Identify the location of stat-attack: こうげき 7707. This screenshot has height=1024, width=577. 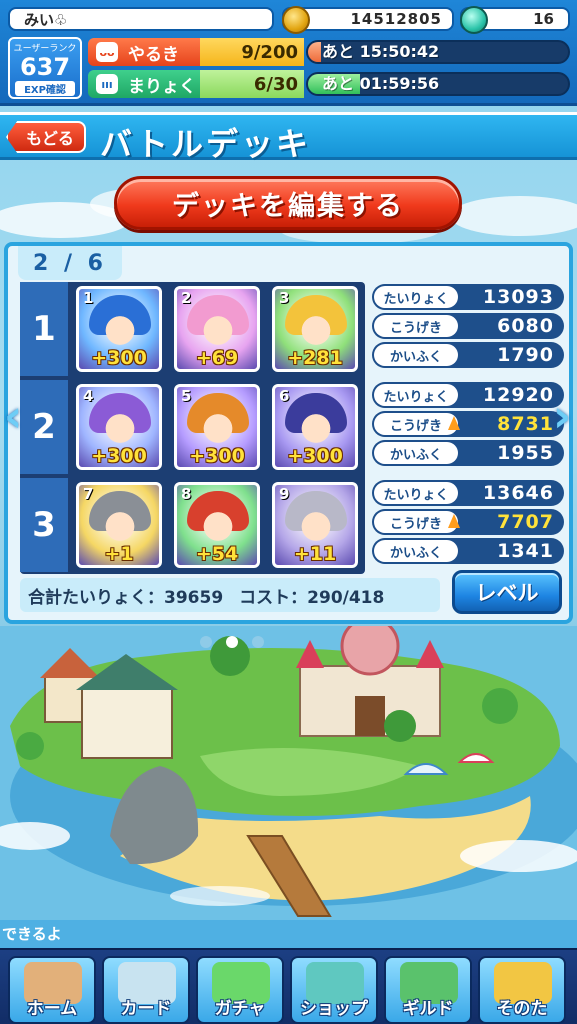
(468, 522).